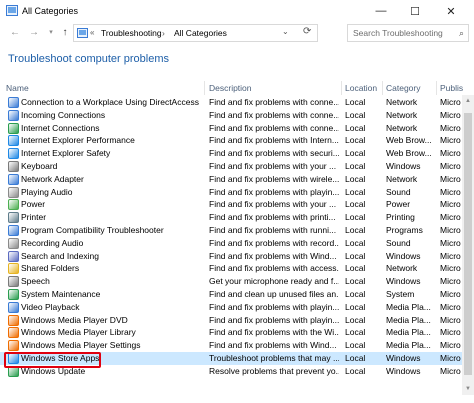 This screenshot has height=403, width=474. What do you see at coordinates (60, 127) in the screenshot?
I see `row-name: Internet Connections` at bounding box center [60, 127].